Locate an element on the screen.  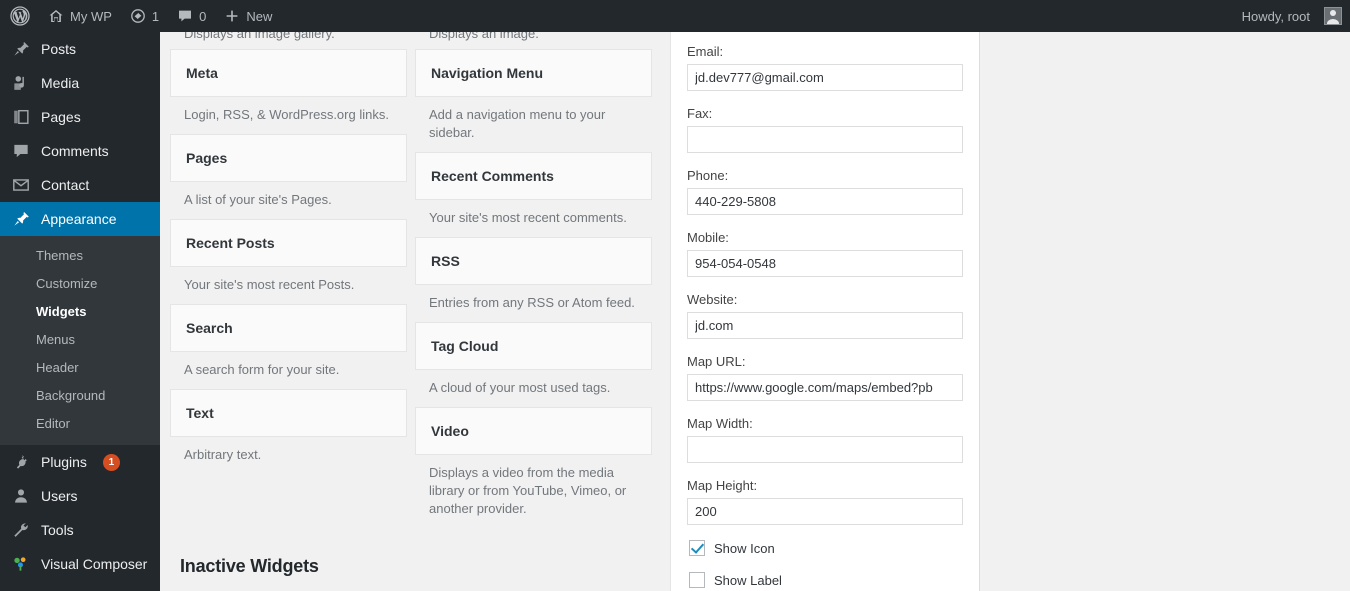
site-name-button: My WP is located at coordinates (80, 16).